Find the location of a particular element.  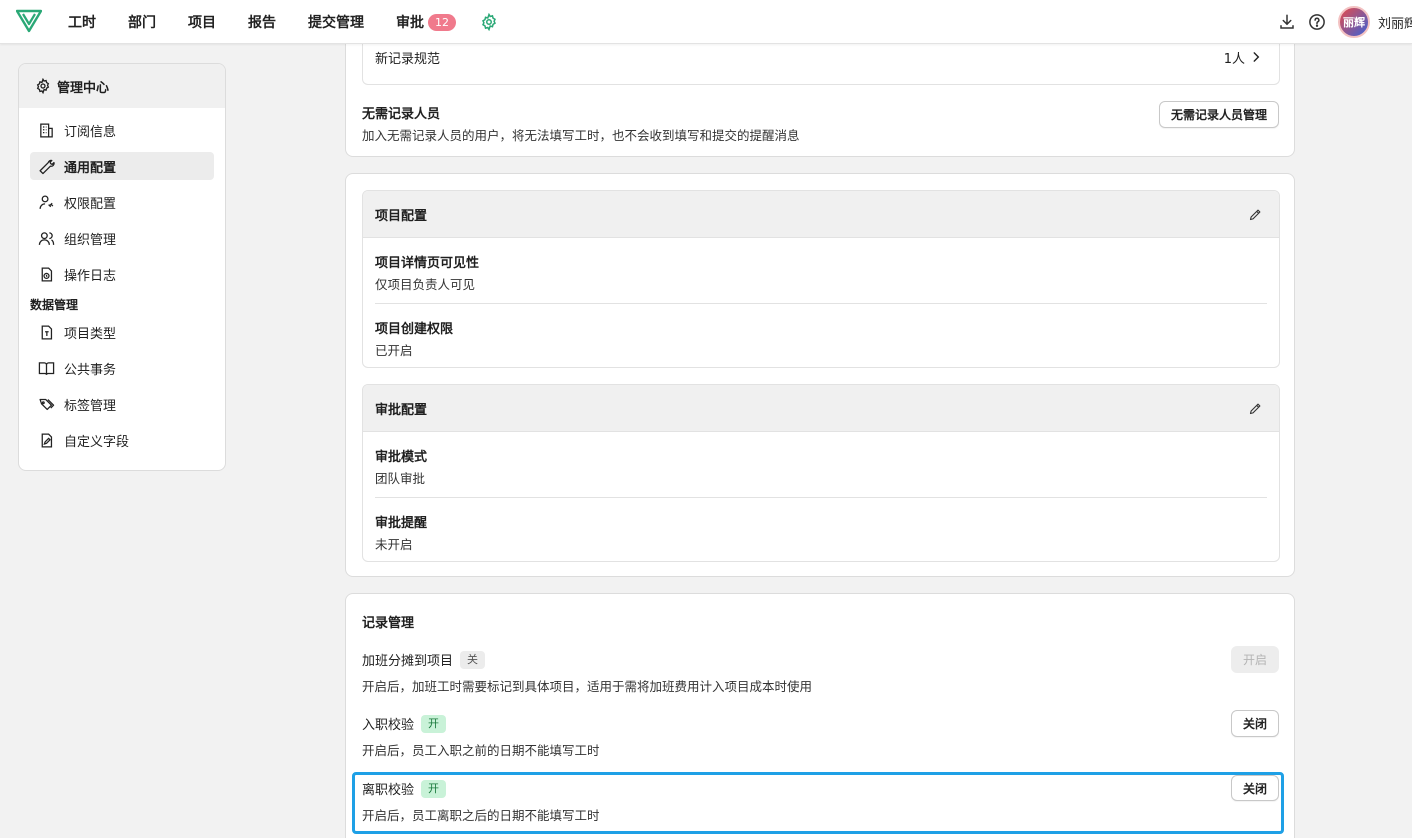

approval-mode-item: 审批模式 团队审批 is located at coordinates (821, 464).